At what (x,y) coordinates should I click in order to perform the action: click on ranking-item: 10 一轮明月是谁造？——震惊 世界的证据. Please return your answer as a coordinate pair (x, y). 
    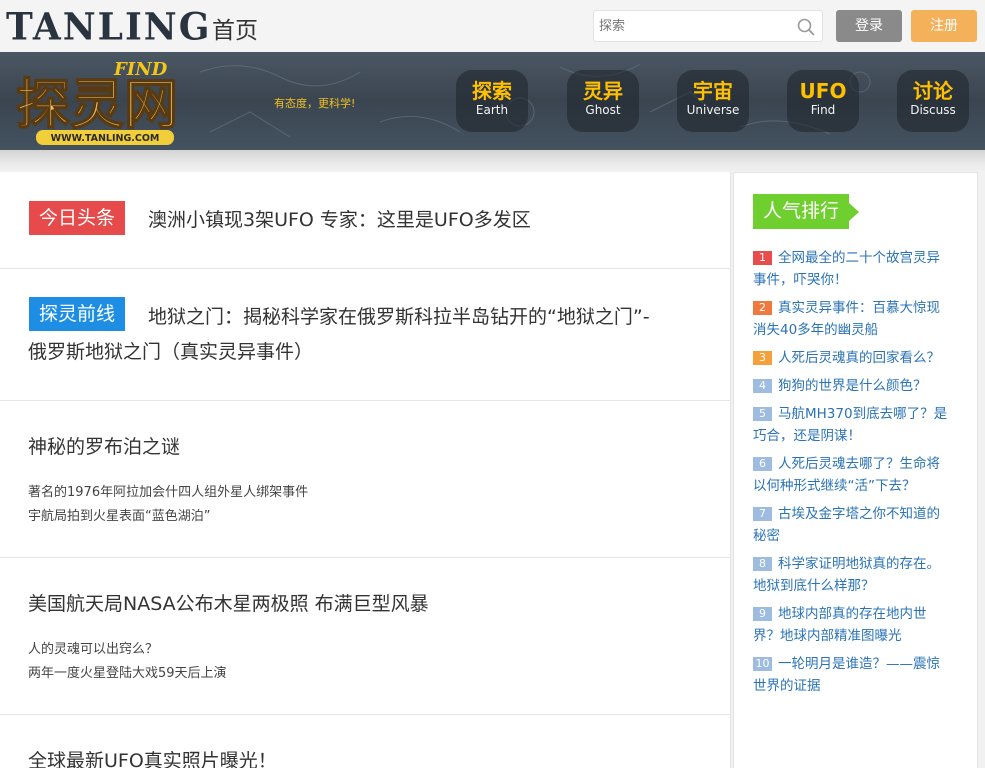
    Looking at the image, I should click on (860, 675).